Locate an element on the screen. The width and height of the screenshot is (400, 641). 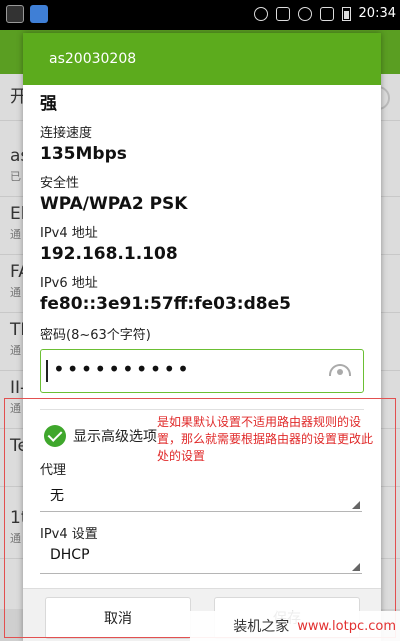
show-password-icon is located at coordinates (340, 370).